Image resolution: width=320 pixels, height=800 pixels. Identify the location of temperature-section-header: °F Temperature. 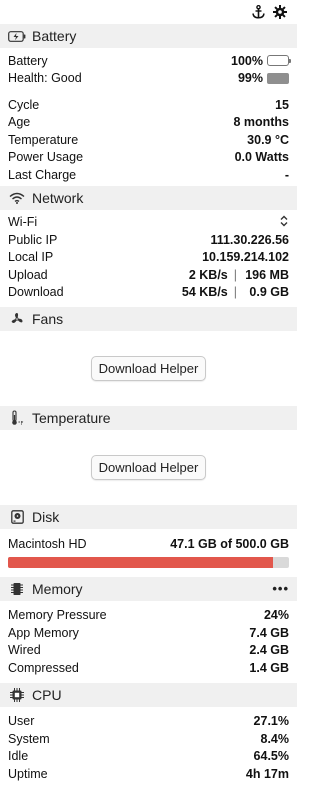
(148, 418).